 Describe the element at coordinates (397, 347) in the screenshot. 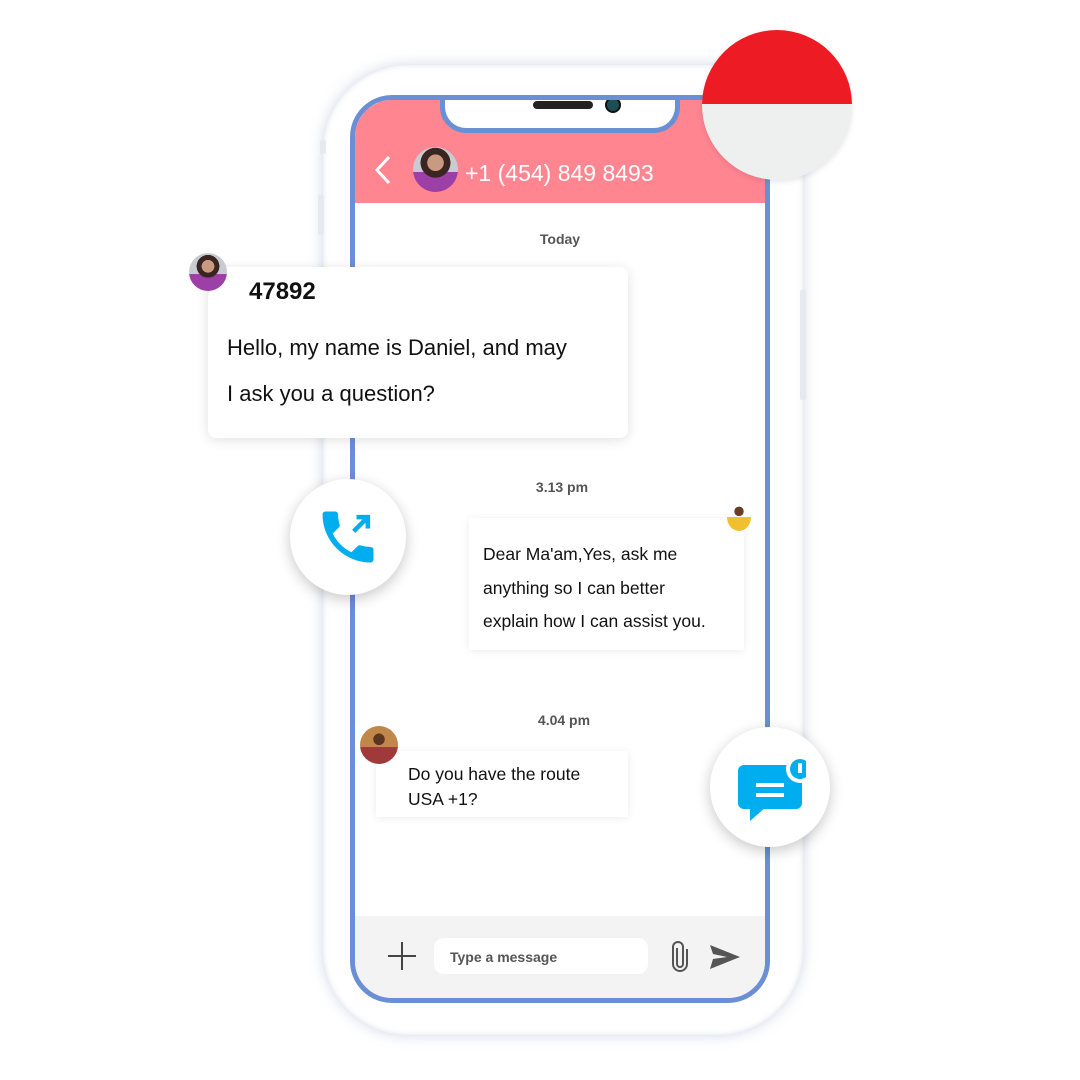

I see `message-line: Hello, my name is Daniel, and may` at that location.